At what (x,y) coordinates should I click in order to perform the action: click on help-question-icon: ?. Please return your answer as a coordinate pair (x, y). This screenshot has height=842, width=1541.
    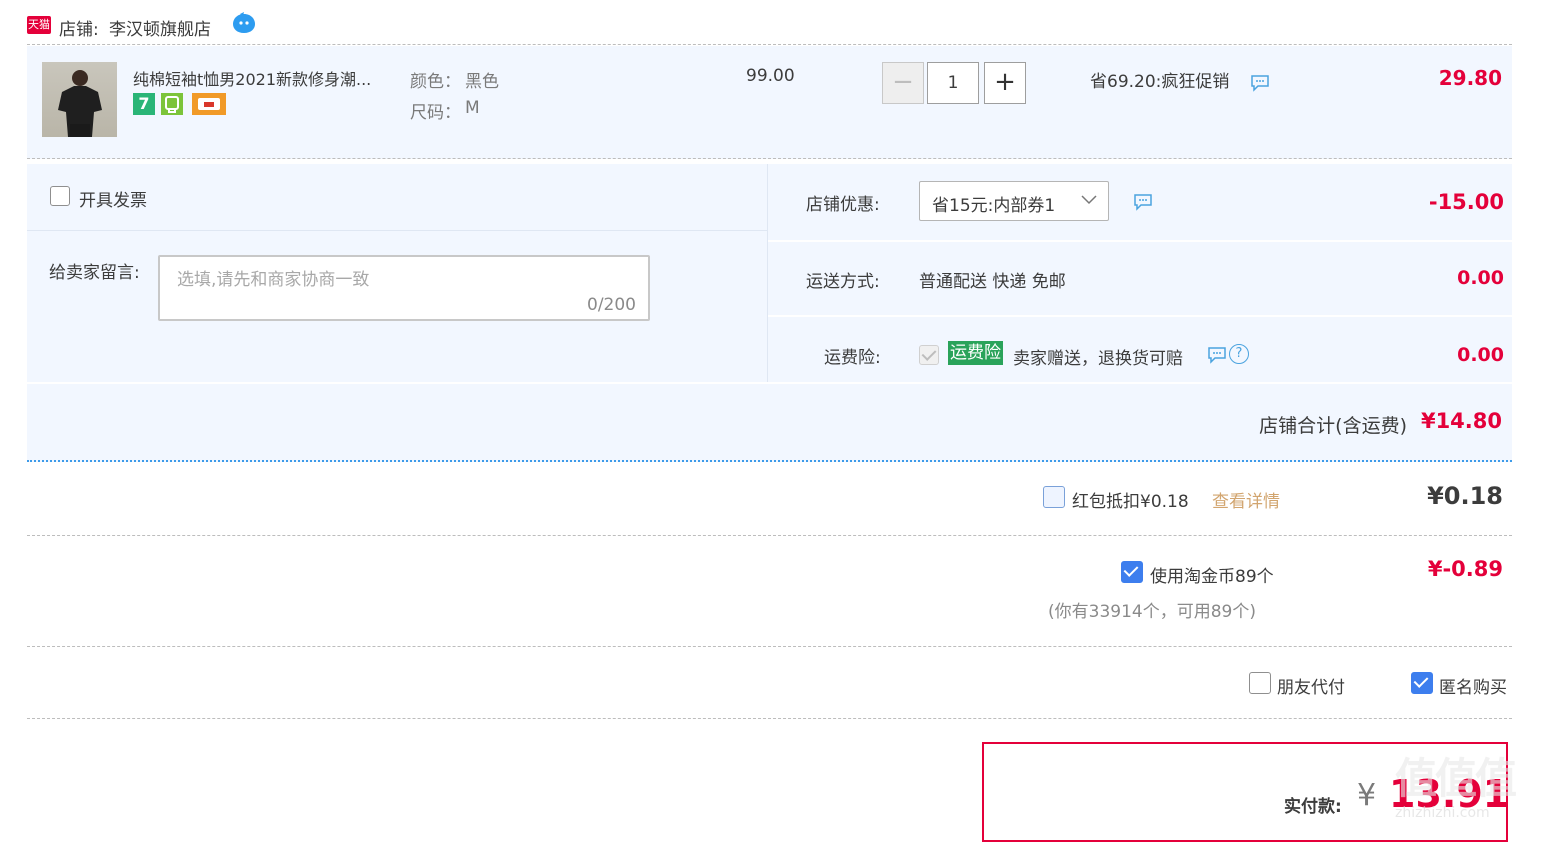
    Looking at the image, I should click on (1239, 354).